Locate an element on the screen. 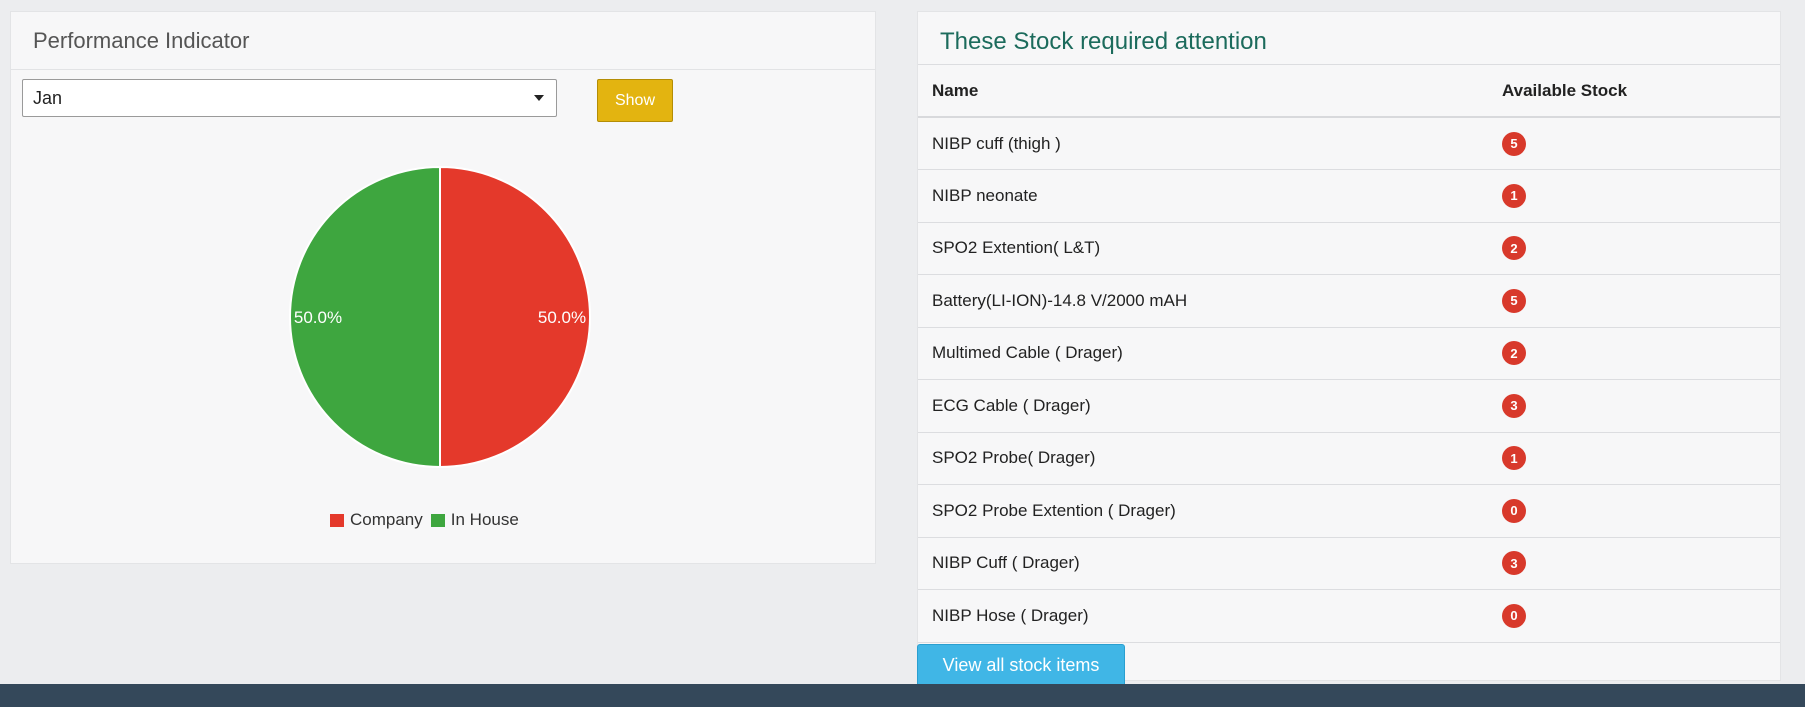 The width and height of the screenshot is (1805, 707). table-row: Battery(LI-ION)-14.8 V/2000 mAH 5 is located at coordinates (1349, 301).